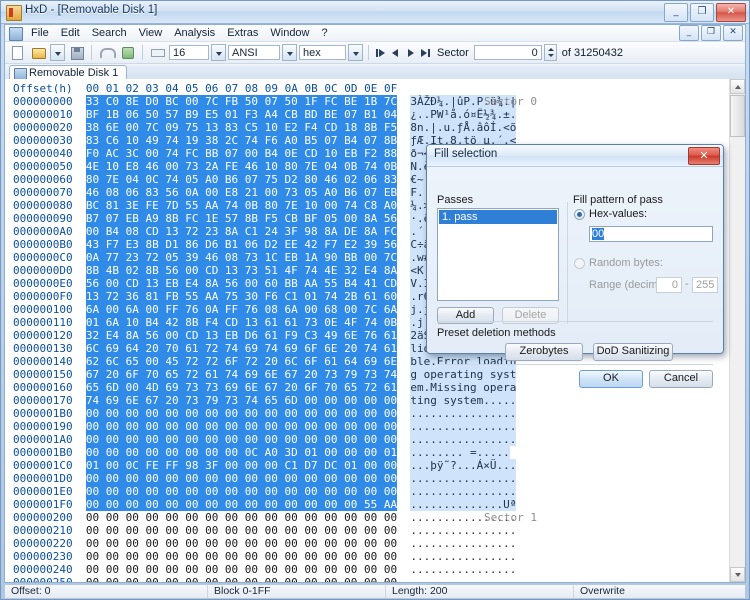 The image size is (750, 600). What do you see at coordinates (463, 114) in the screenshot?
I see `hex-row-ascii: ¿..PW¹å.ó¤Ë½¾.±.` at bounding box center [463, 114].